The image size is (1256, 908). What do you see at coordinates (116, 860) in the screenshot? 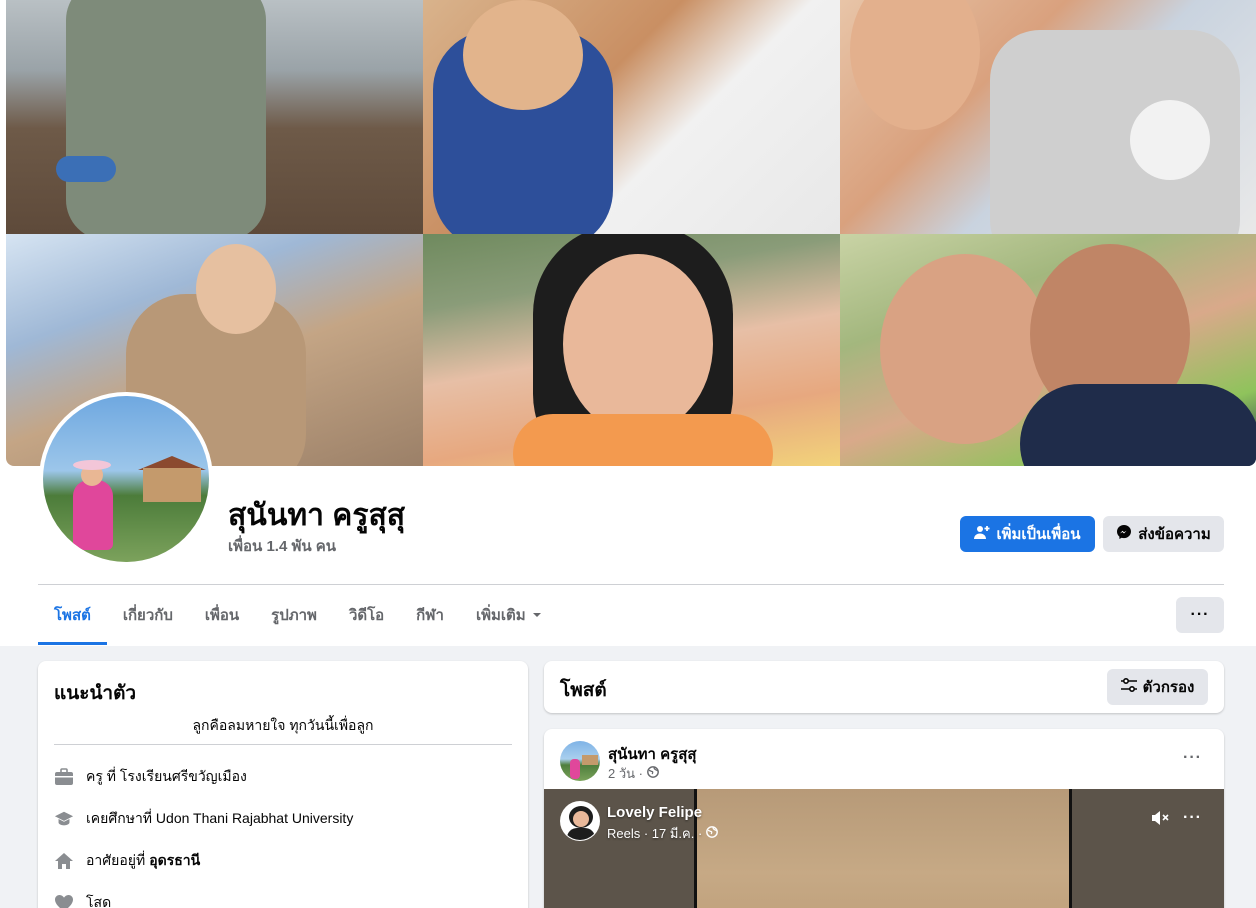
I see `intro-lives-prefix: อาศัยอยู่ที่` at bounding box center [116, 860].